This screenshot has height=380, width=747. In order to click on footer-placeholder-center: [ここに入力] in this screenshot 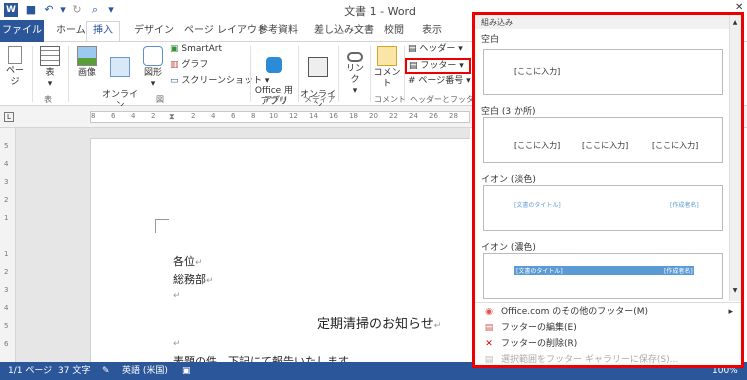, I will do `click(605, 145)`.